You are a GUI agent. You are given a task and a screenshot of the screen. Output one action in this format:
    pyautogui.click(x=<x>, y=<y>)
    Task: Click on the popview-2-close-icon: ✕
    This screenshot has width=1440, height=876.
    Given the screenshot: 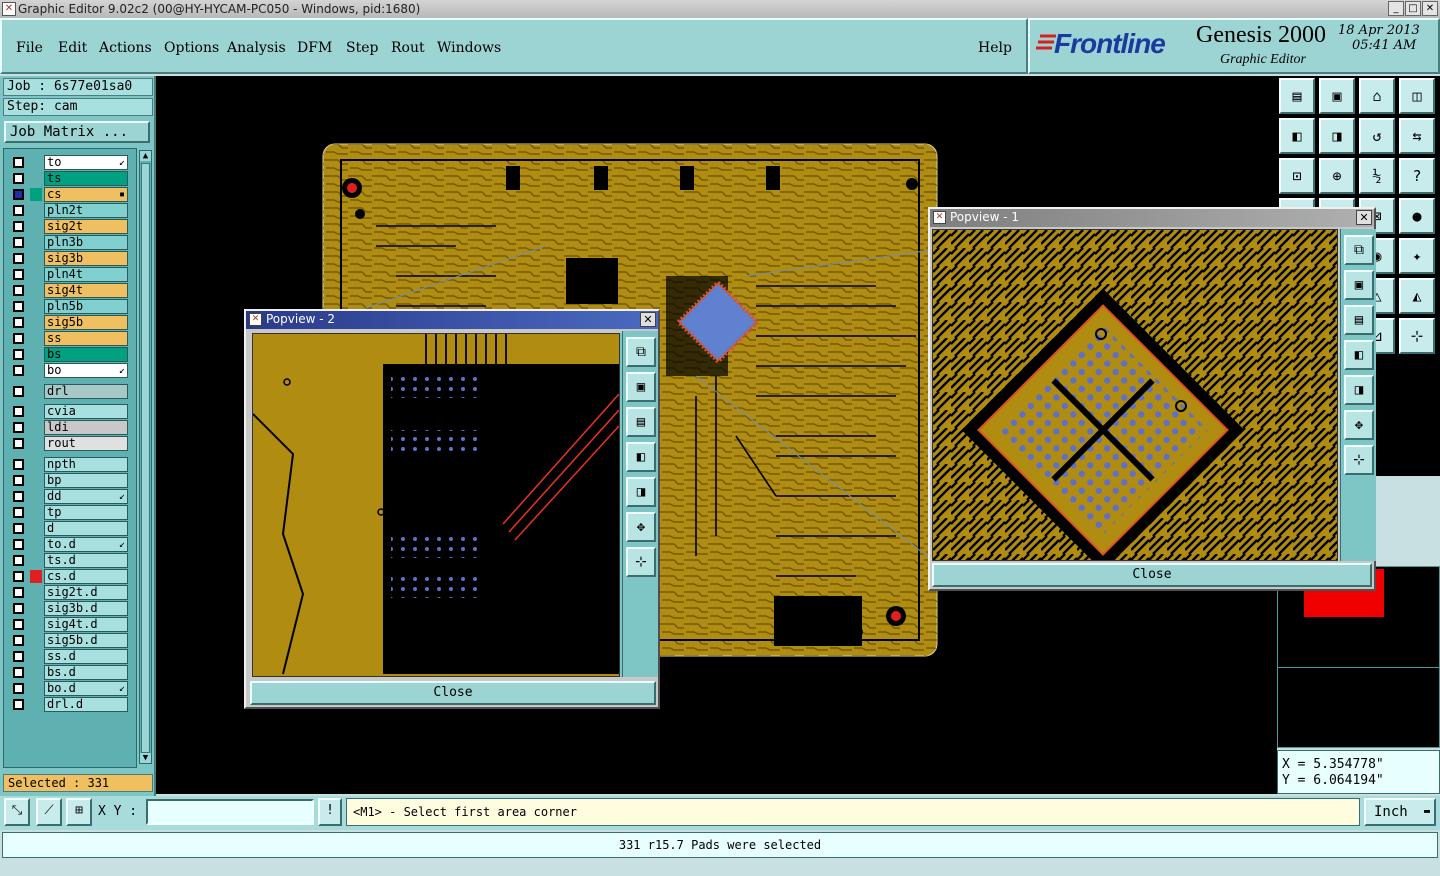 What is the action you would take?
    pyautogui.click(x=648, y=319)
    